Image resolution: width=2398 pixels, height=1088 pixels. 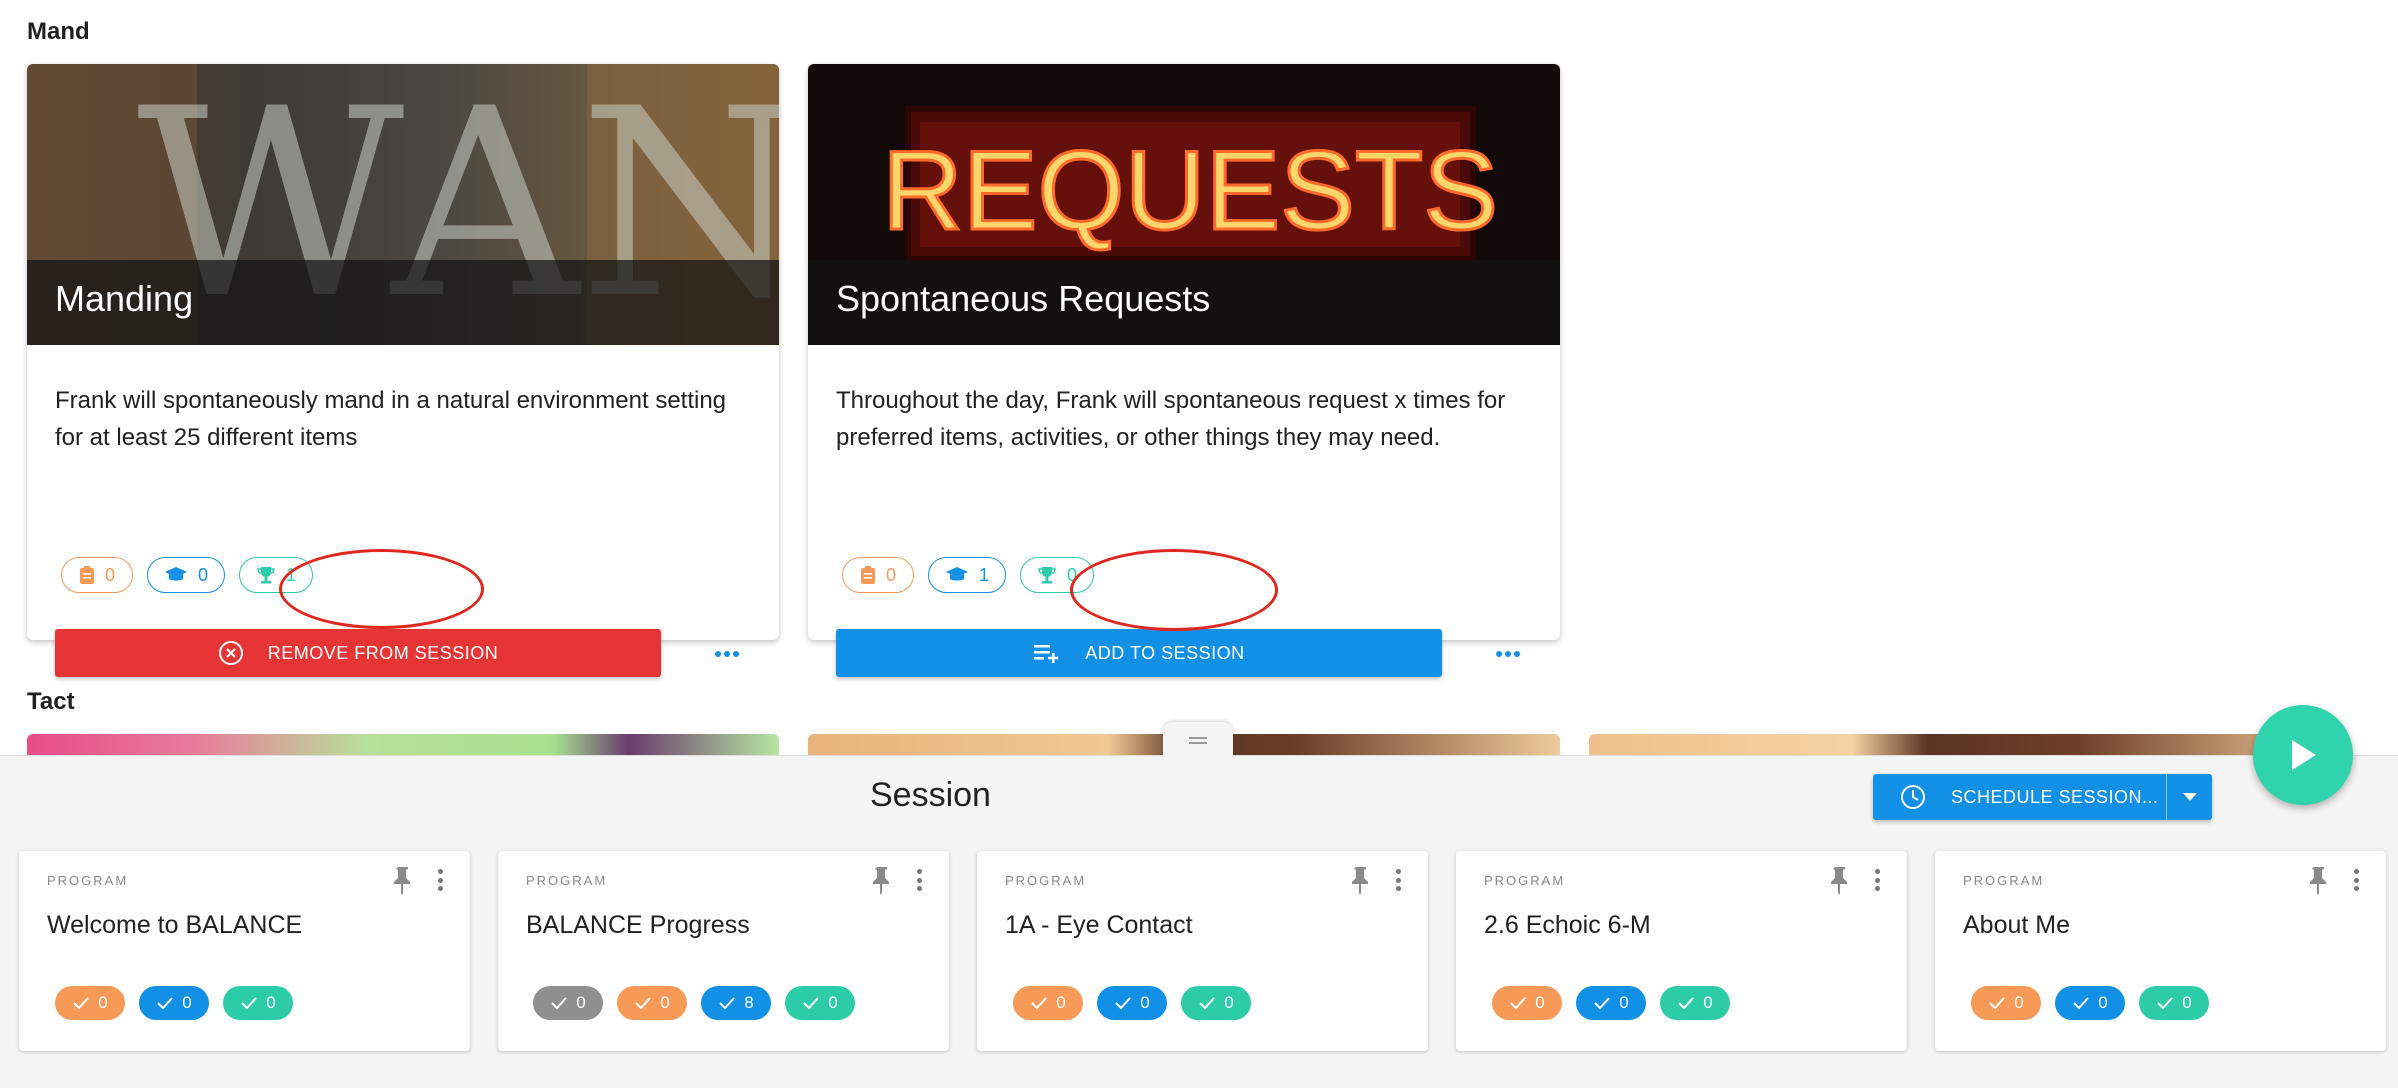 I want to click on trophy-icon, so click(x=266, y=575).